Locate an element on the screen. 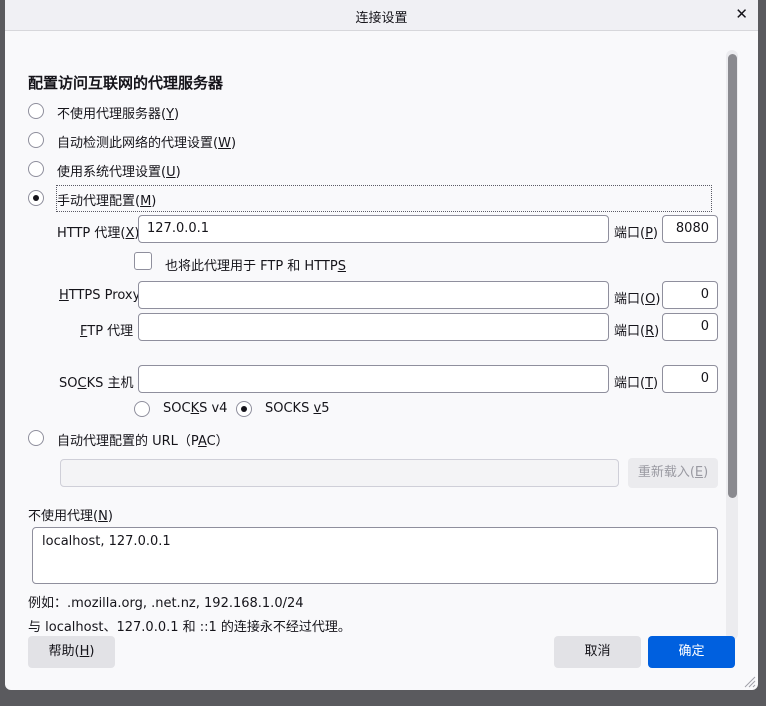  https-proxy-label: HTTPS Proxy is located at coordinates (100, 295).